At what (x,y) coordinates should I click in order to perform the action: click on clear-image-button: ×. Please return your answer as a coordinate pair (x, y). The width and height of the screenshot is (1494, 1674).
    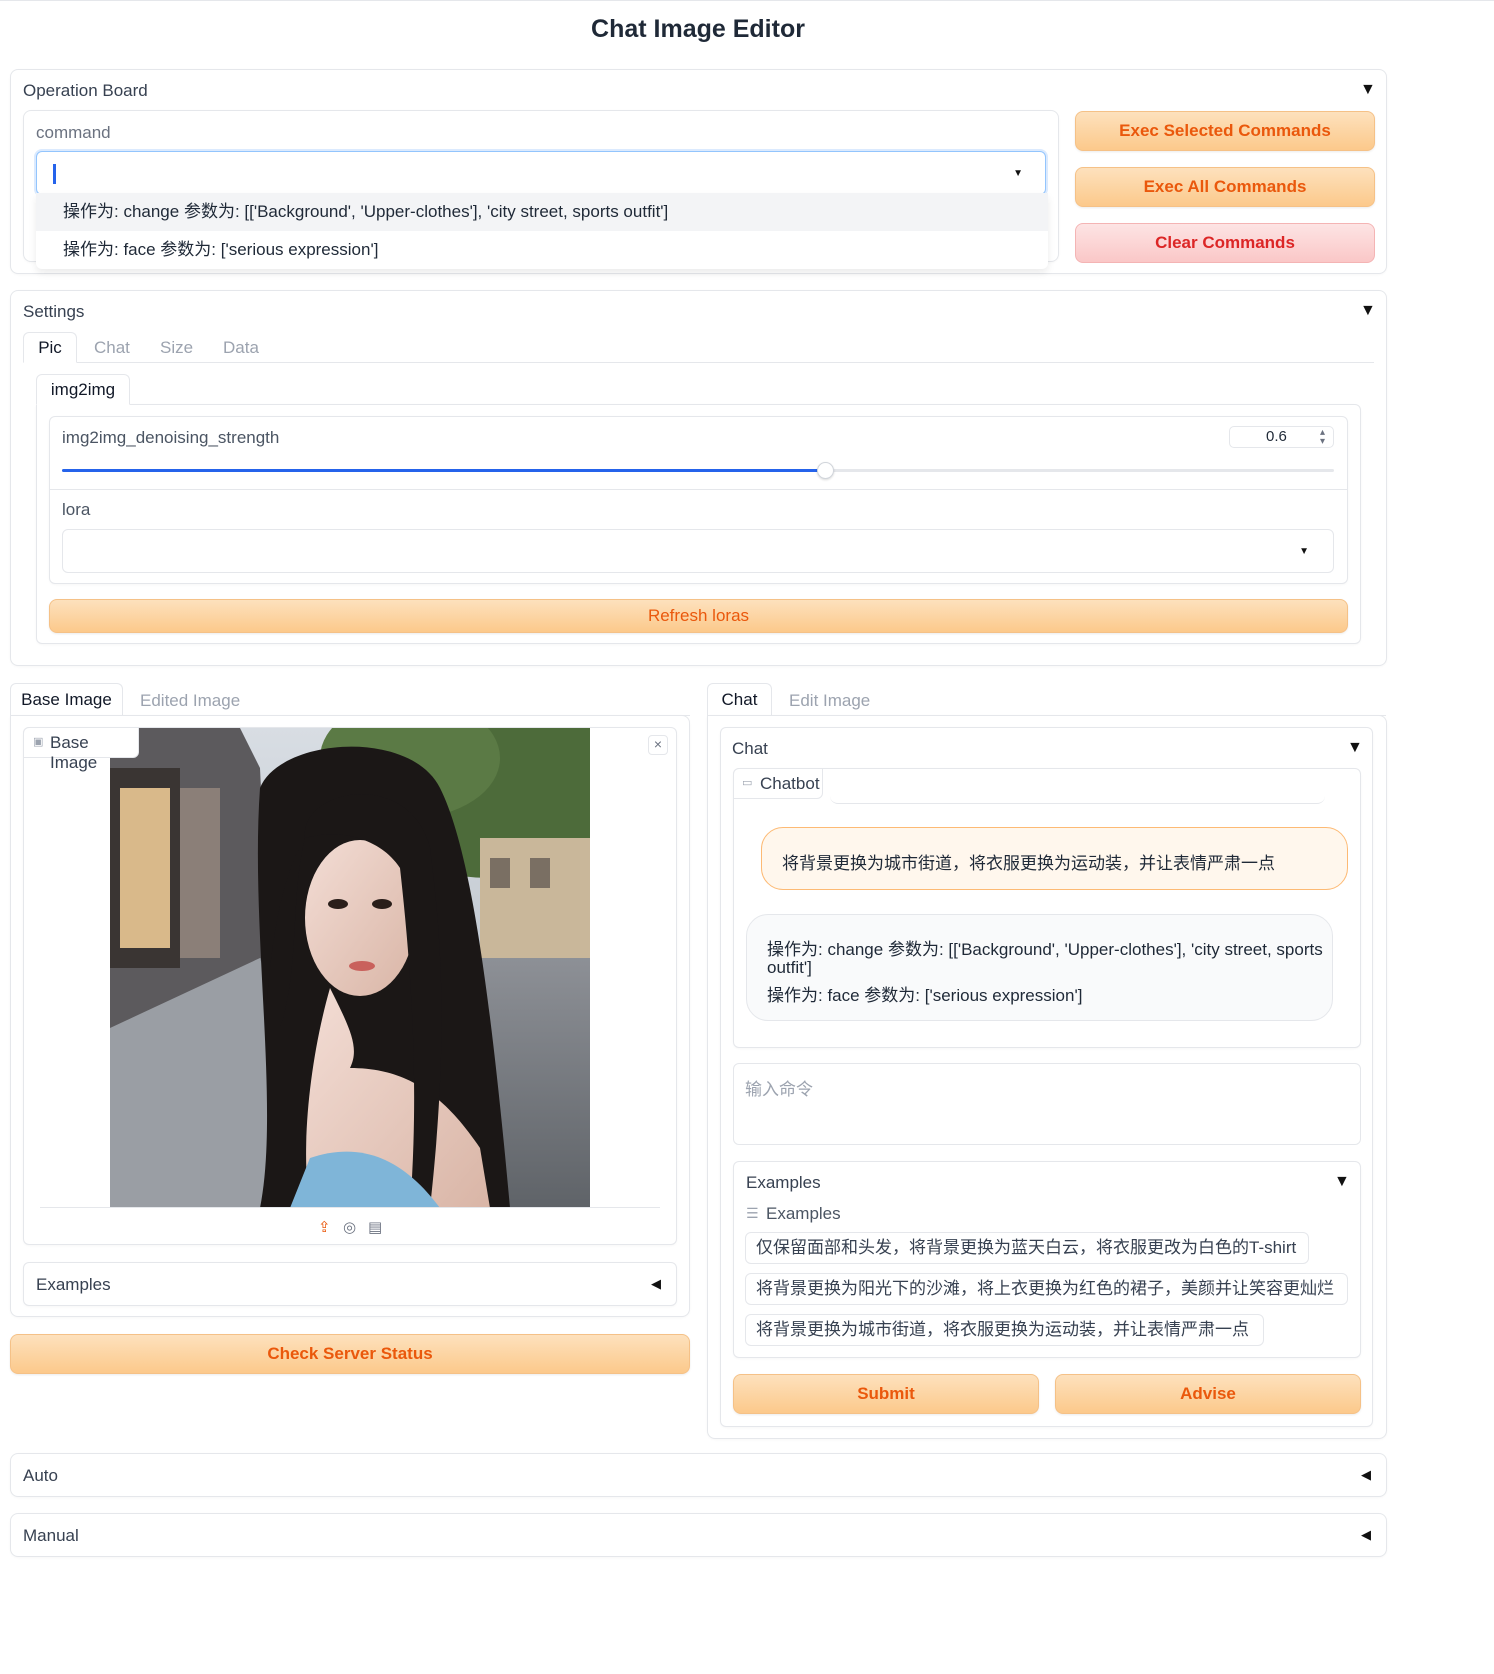
    Looking at the image, I should click on (658, 745).